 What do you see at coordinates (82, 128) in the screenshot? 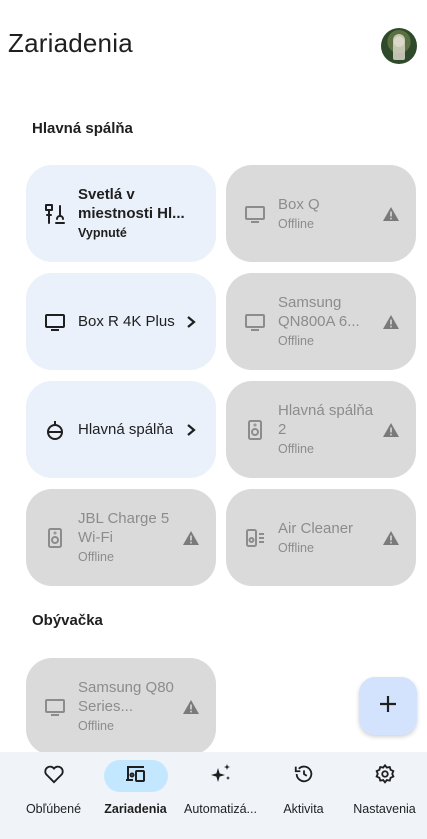
I see `room-title-hlavna-spalna: Hlavná spálňa` at bounding box center [82, 128].